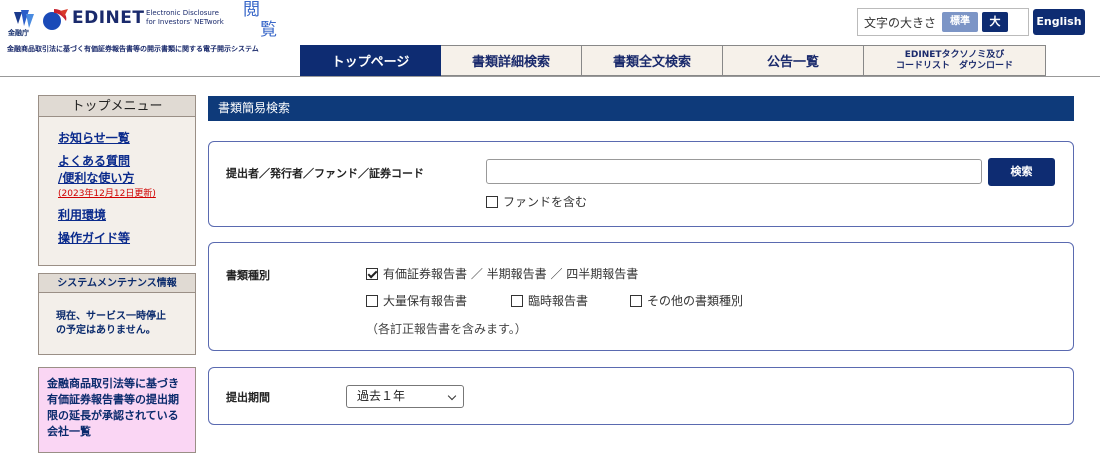 Image resolution: width=1100 pixels, height=454 pixels. I want to click on section-title: 書類簡易検索, so click(641, 108).